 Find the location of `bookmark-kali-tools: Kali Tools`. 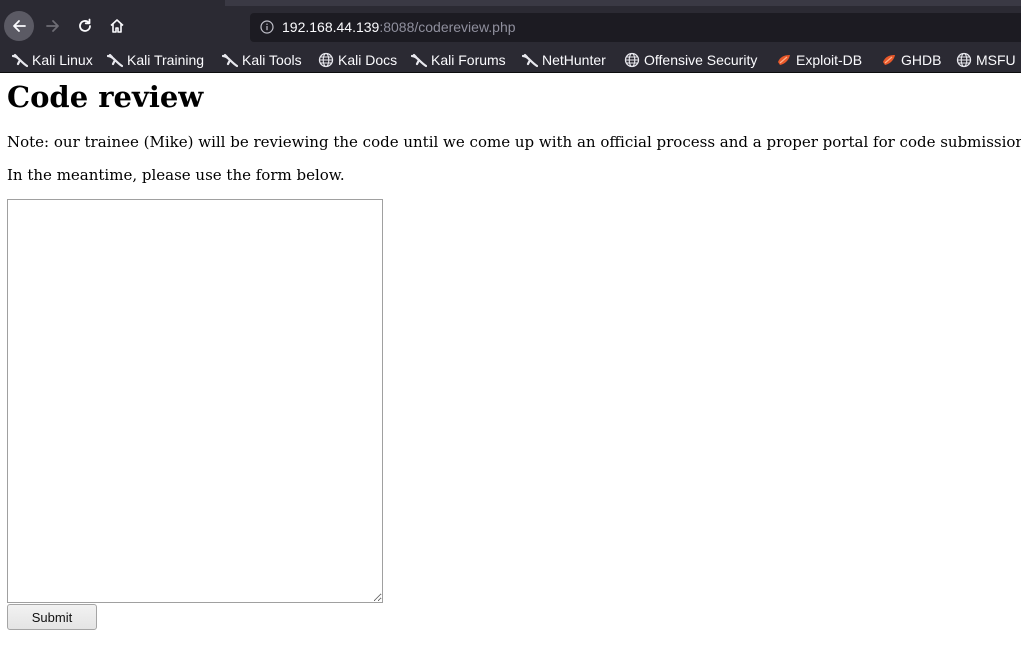

bookmark-kali-tools: Kali Tools is located at coordinates (262, 60).